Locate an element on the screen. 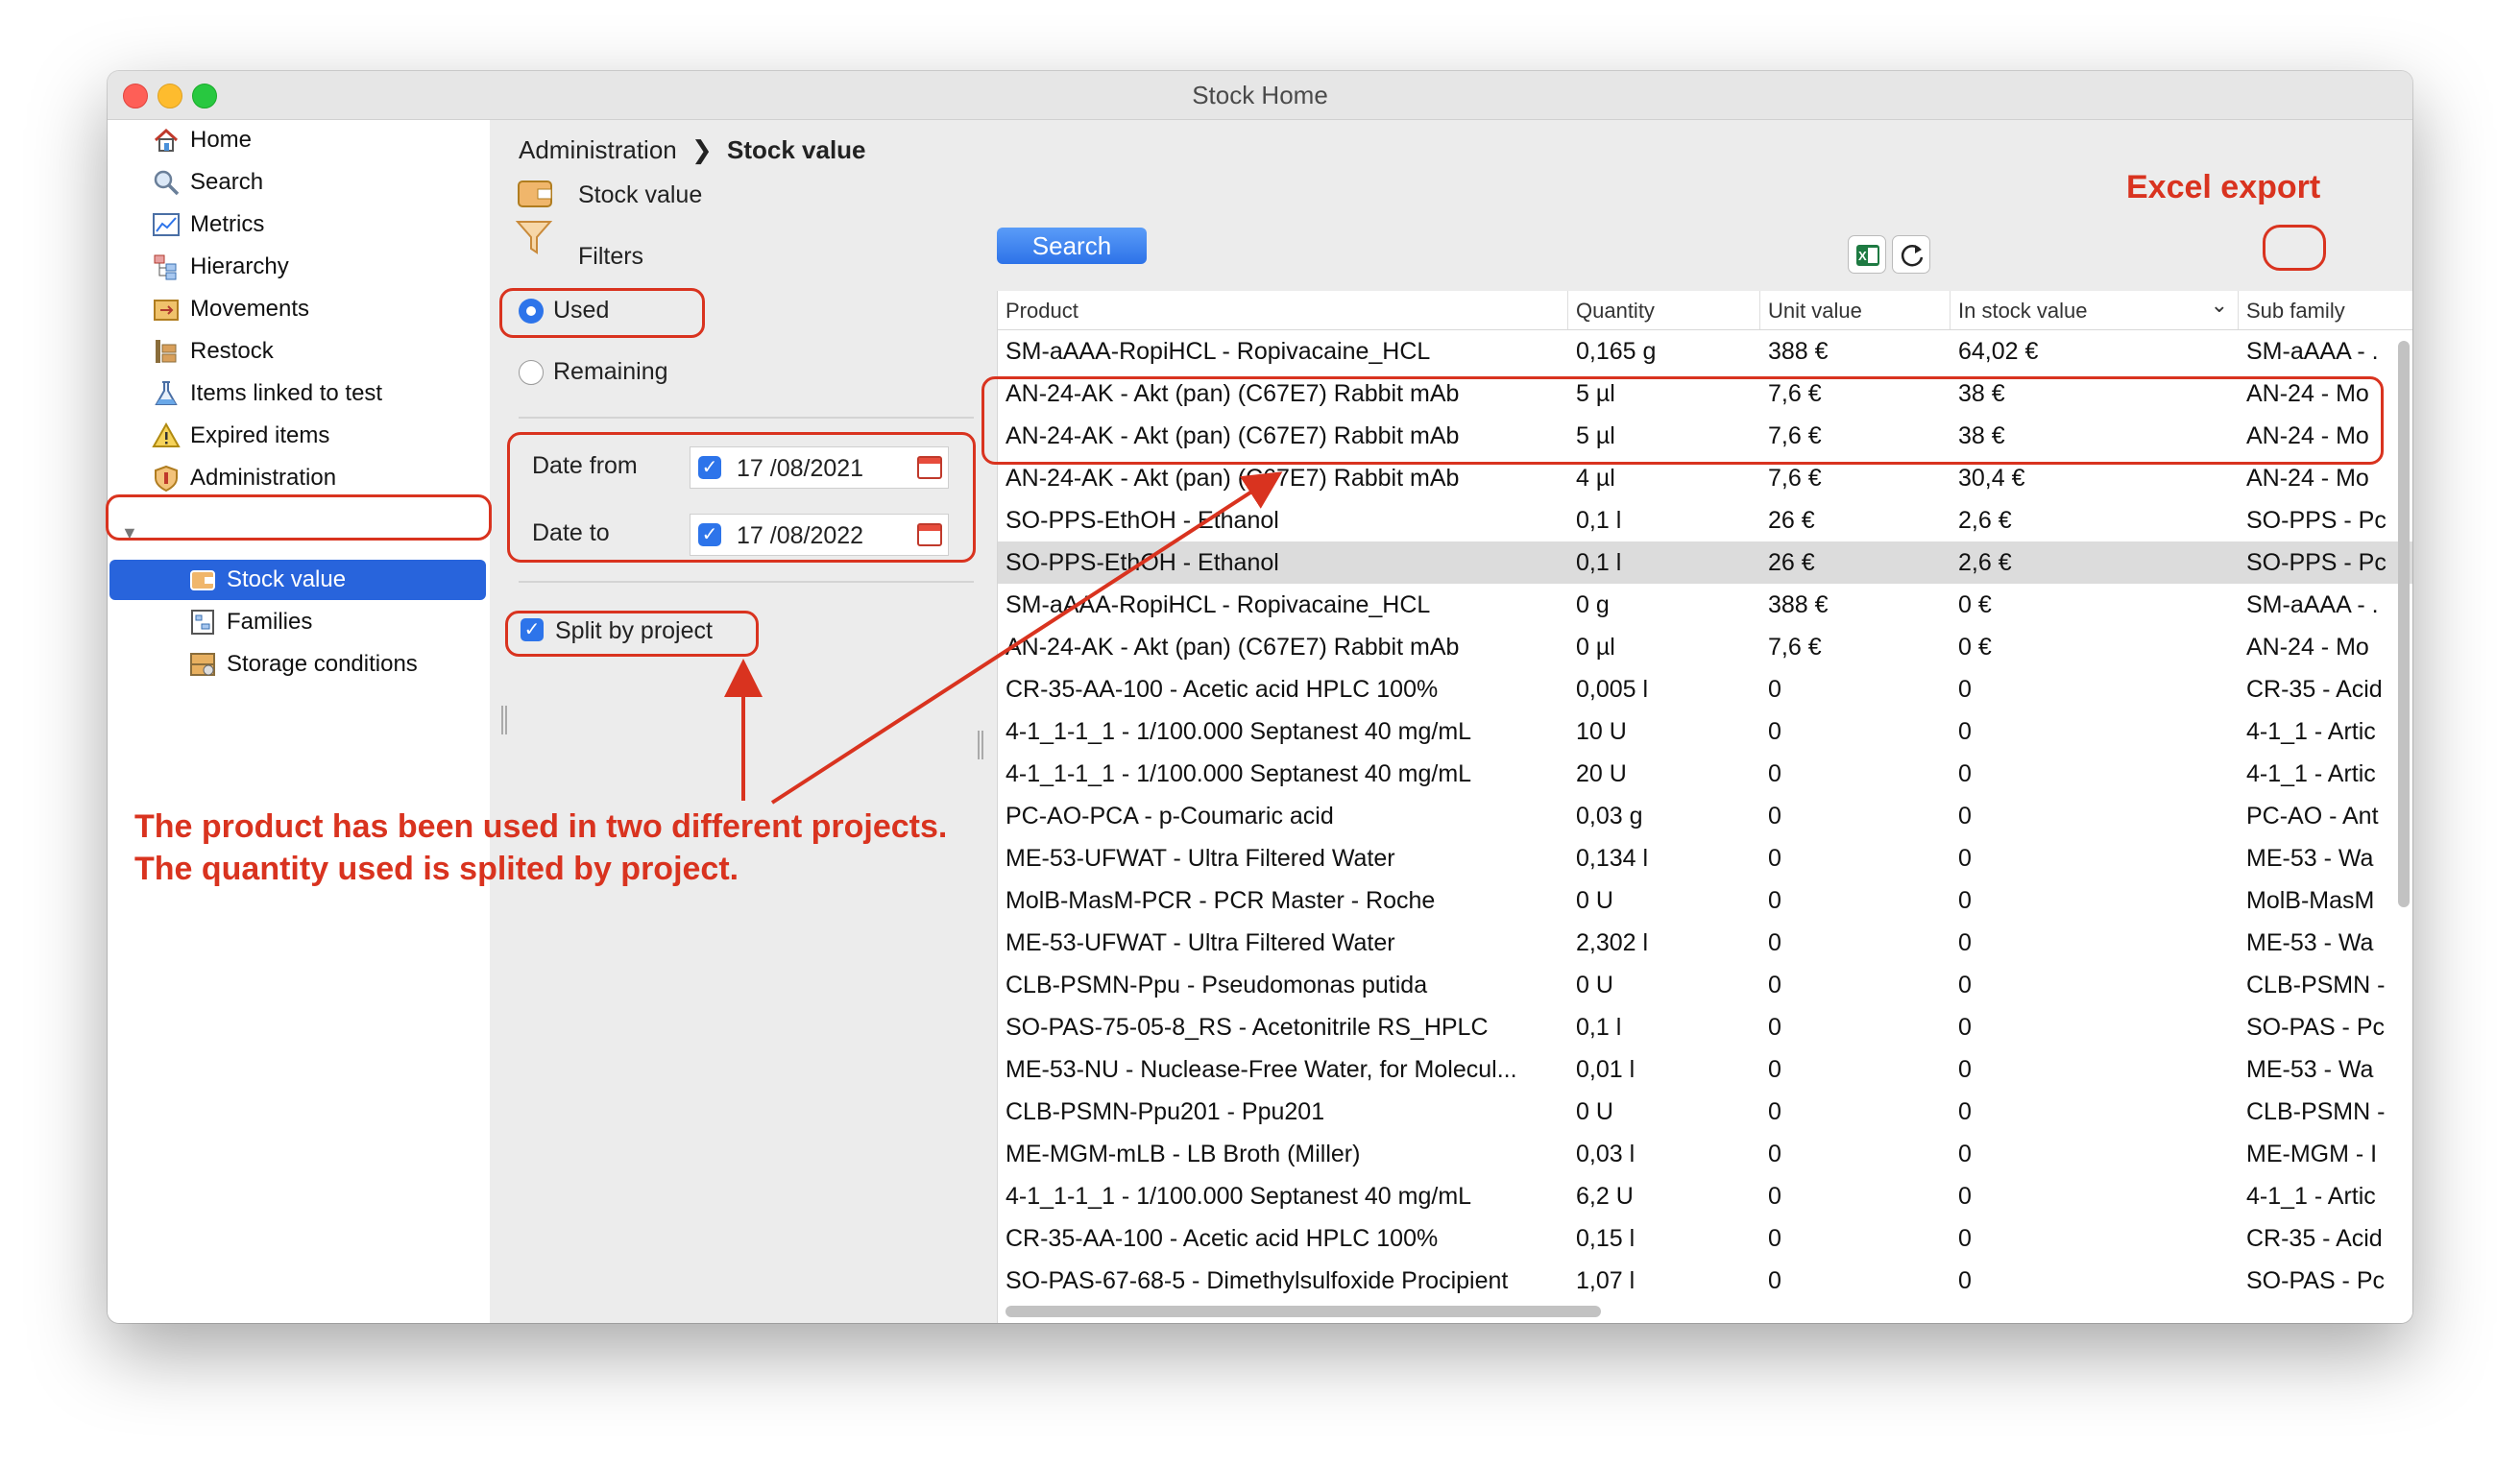 This screenshot has height=1467, width=2520. annotation-arrows is located at coordinates (1004, 638).